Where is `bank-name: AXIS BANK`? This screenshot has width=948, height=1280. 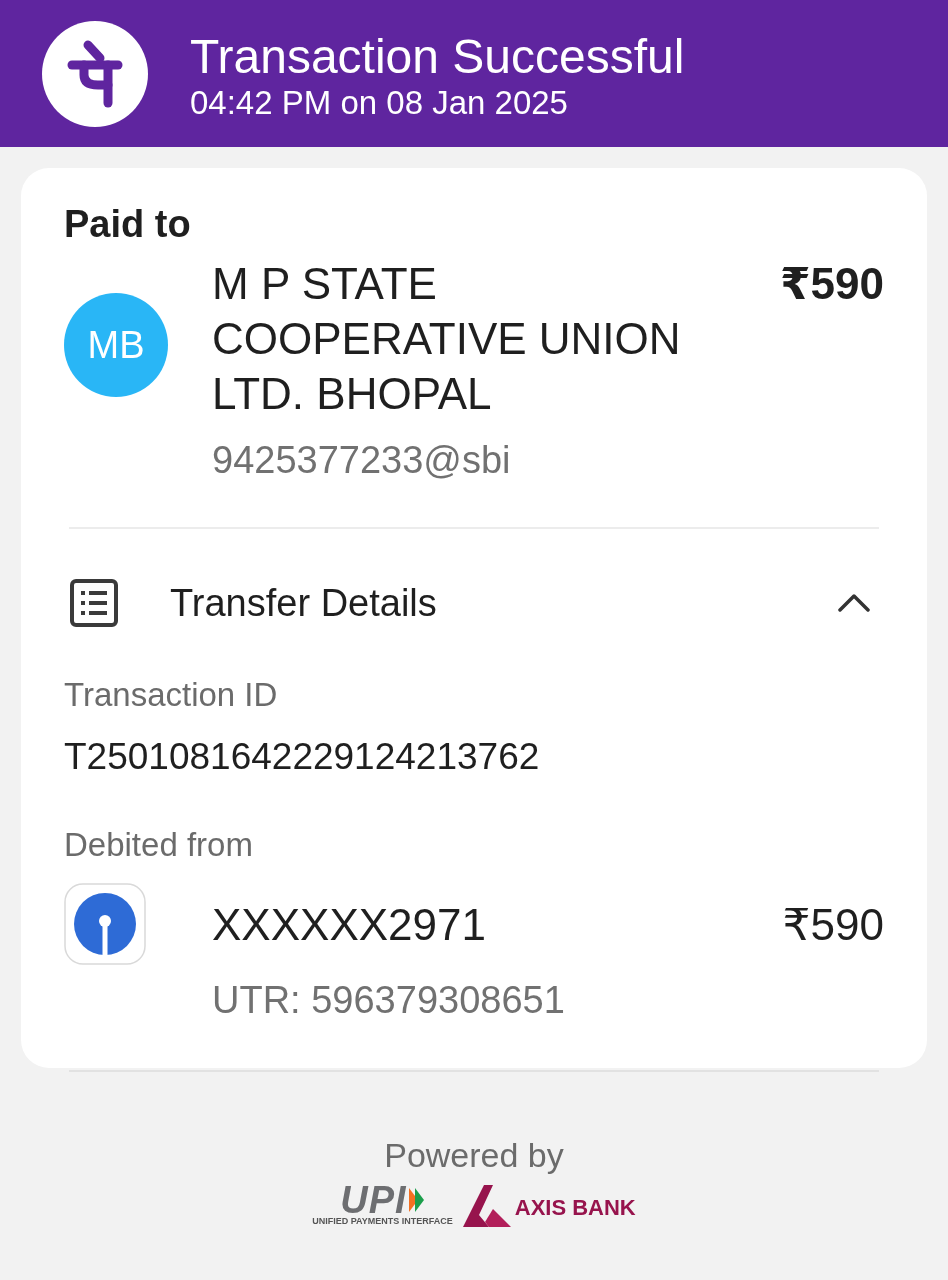 bank-name: AXIS BANK is located at coordinates (575, 1208).